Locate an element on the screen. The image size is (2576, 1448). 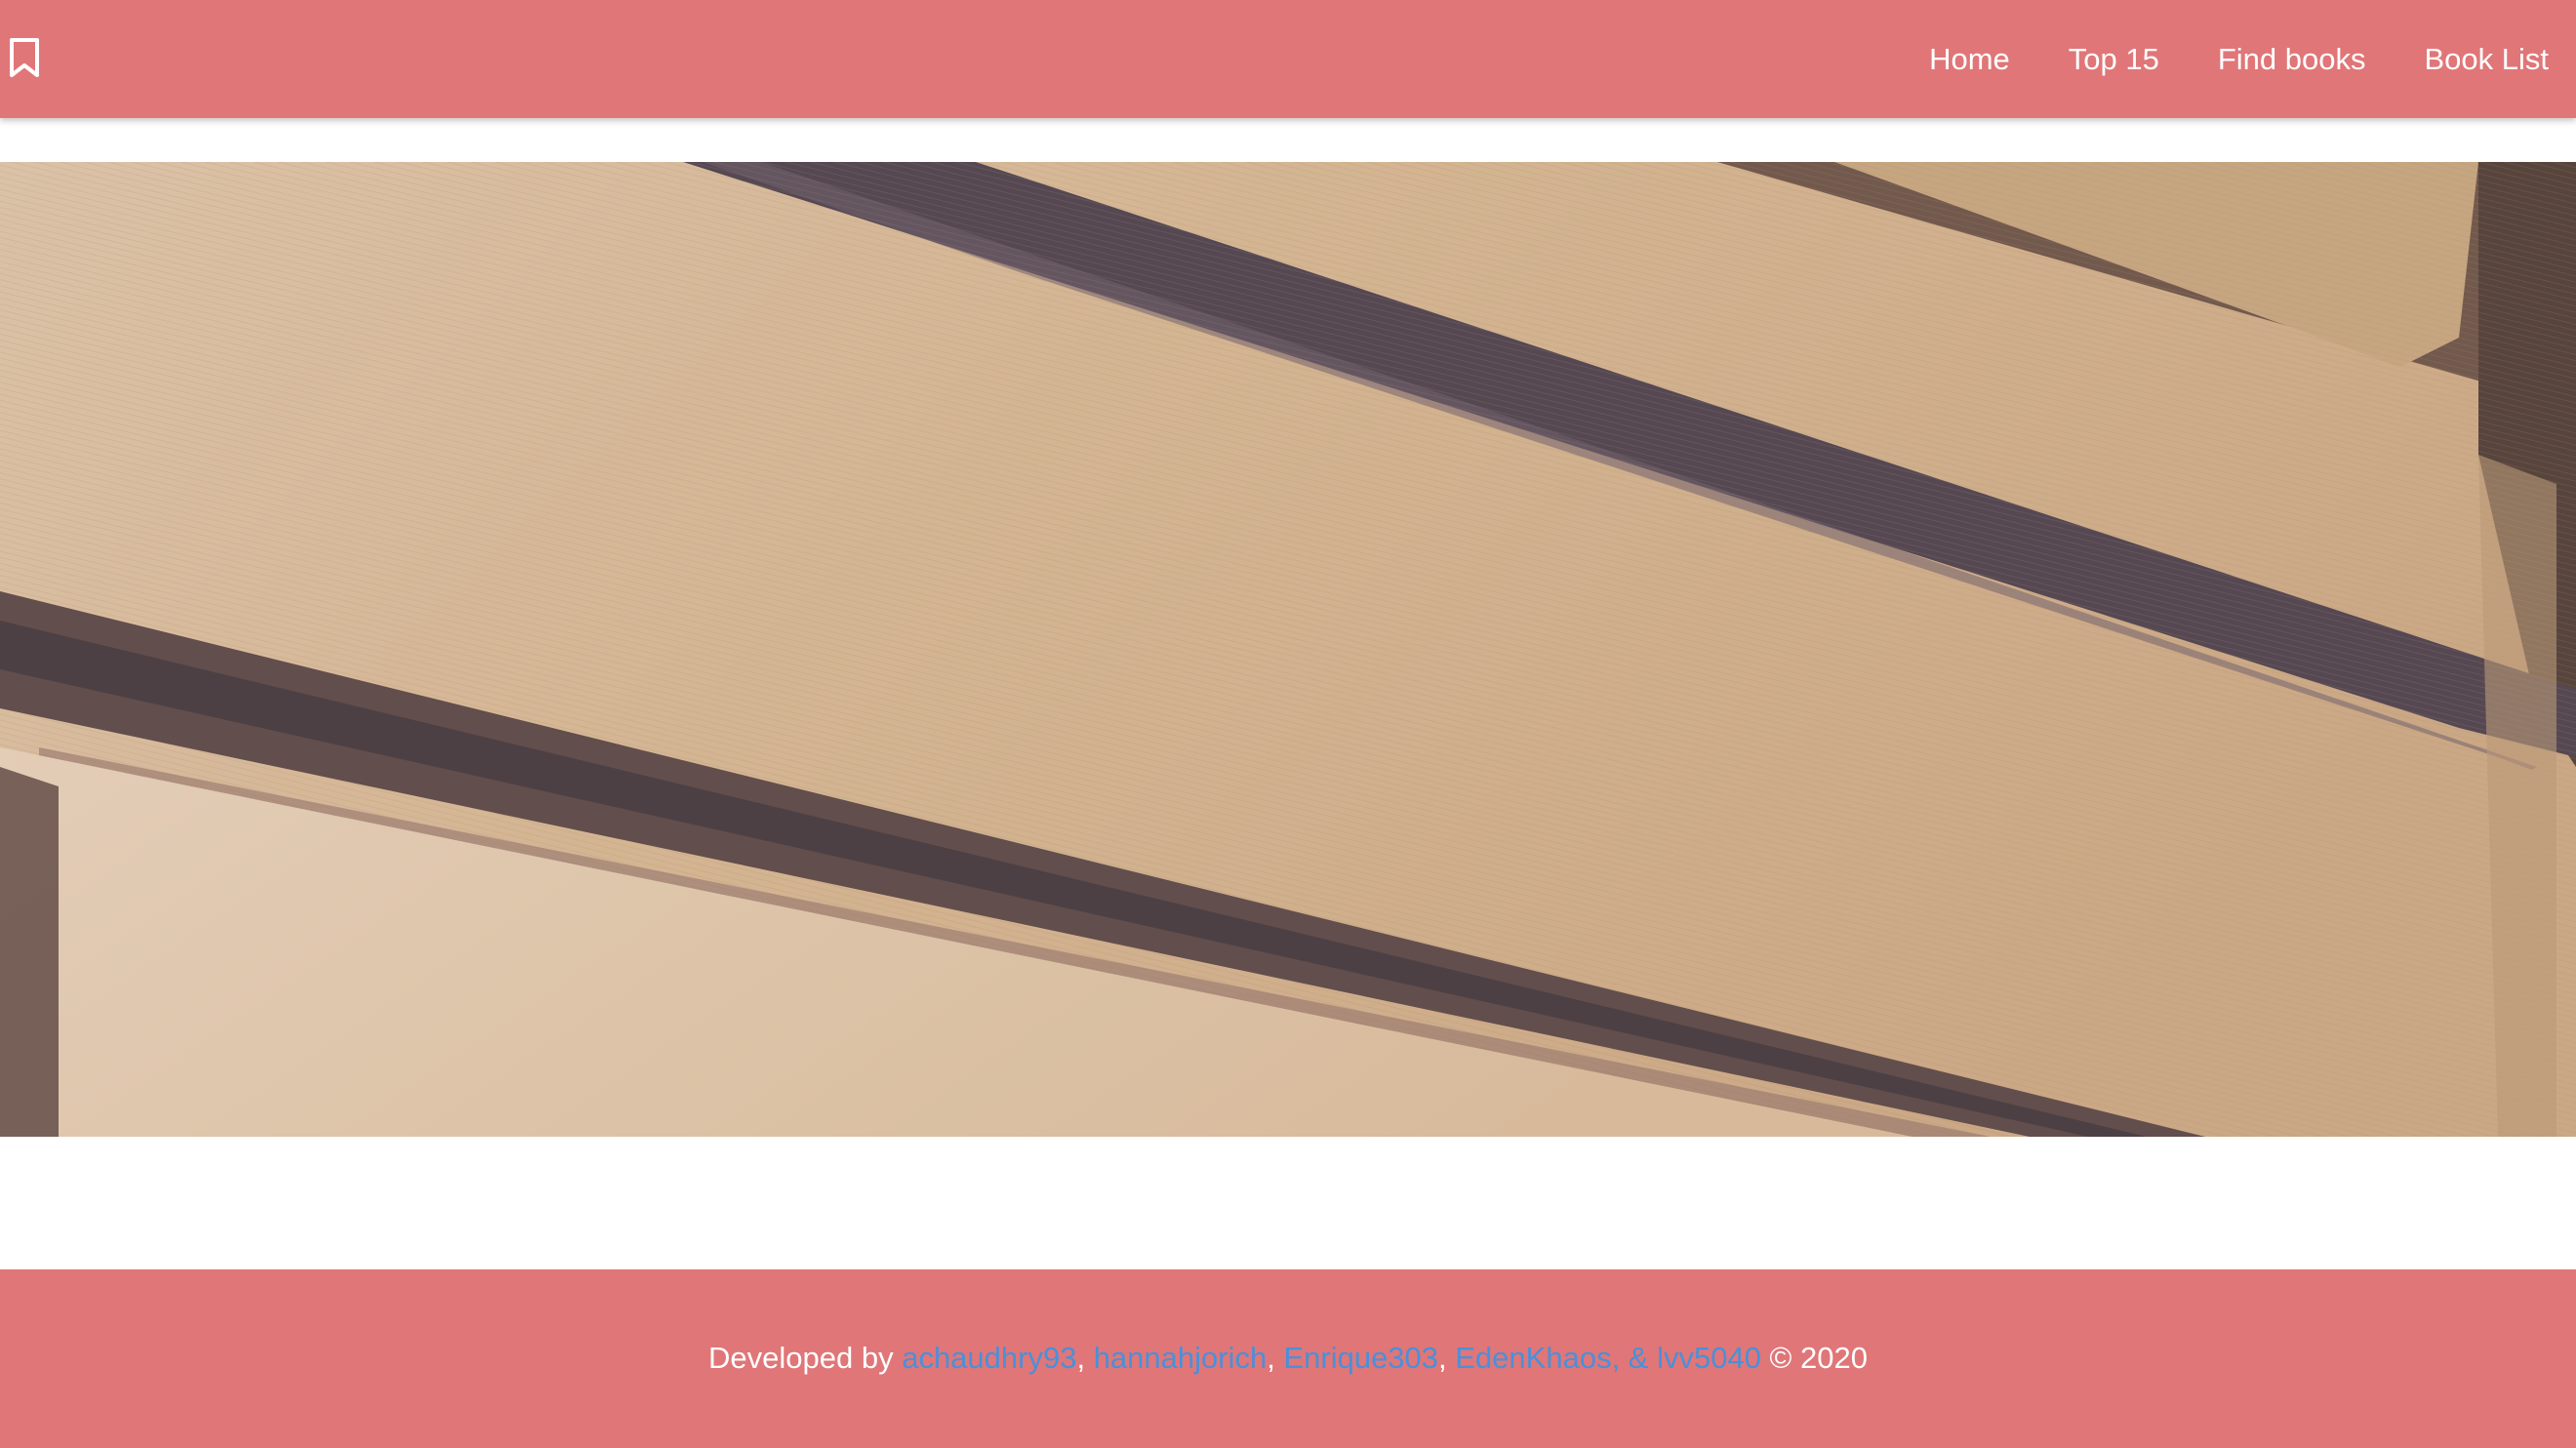
copyright-text: © 2020 is located at coordinates (1814, 1358).